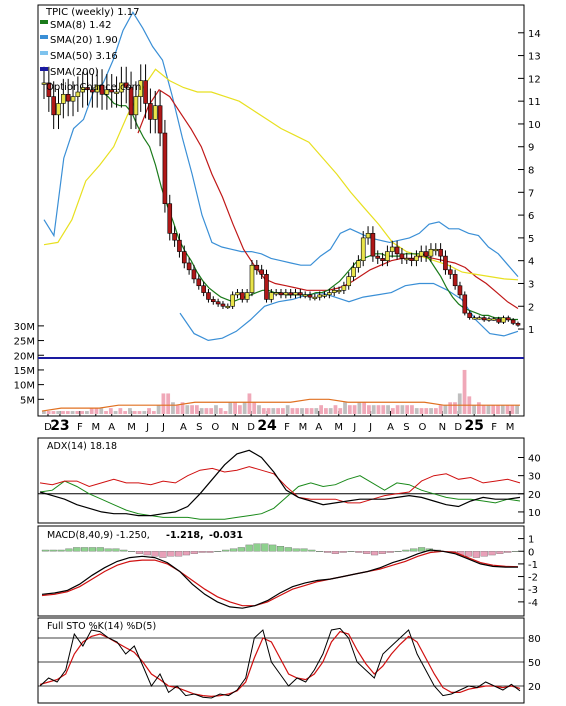 The image size is (566, 706). What do you see at coordinates (531, 262) in the screenshot?
I see `price-tick-label: 4` at bounding box center [531, 262].